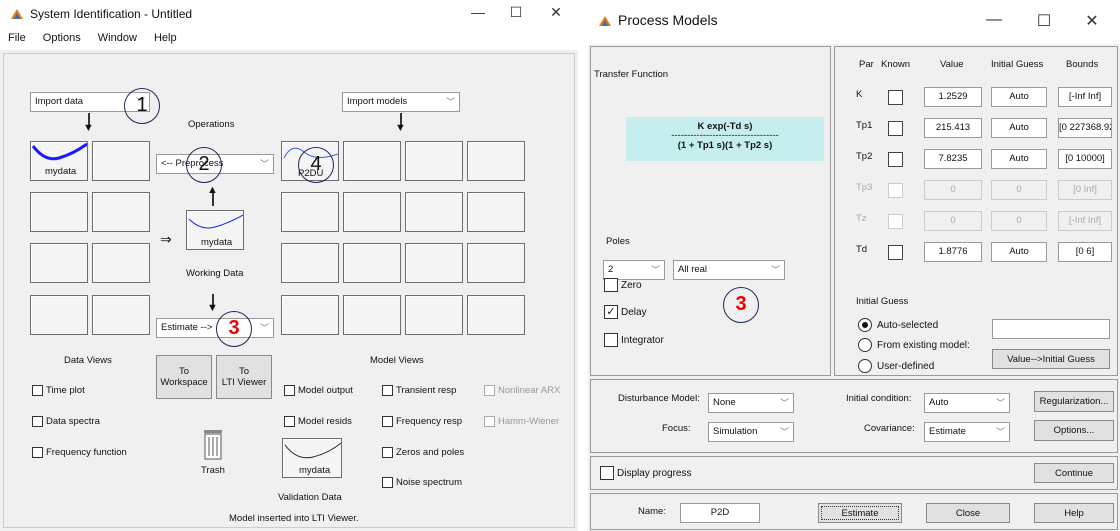  I want to click on import-models-dropdown: Import models ﹀, so click(401, 102).